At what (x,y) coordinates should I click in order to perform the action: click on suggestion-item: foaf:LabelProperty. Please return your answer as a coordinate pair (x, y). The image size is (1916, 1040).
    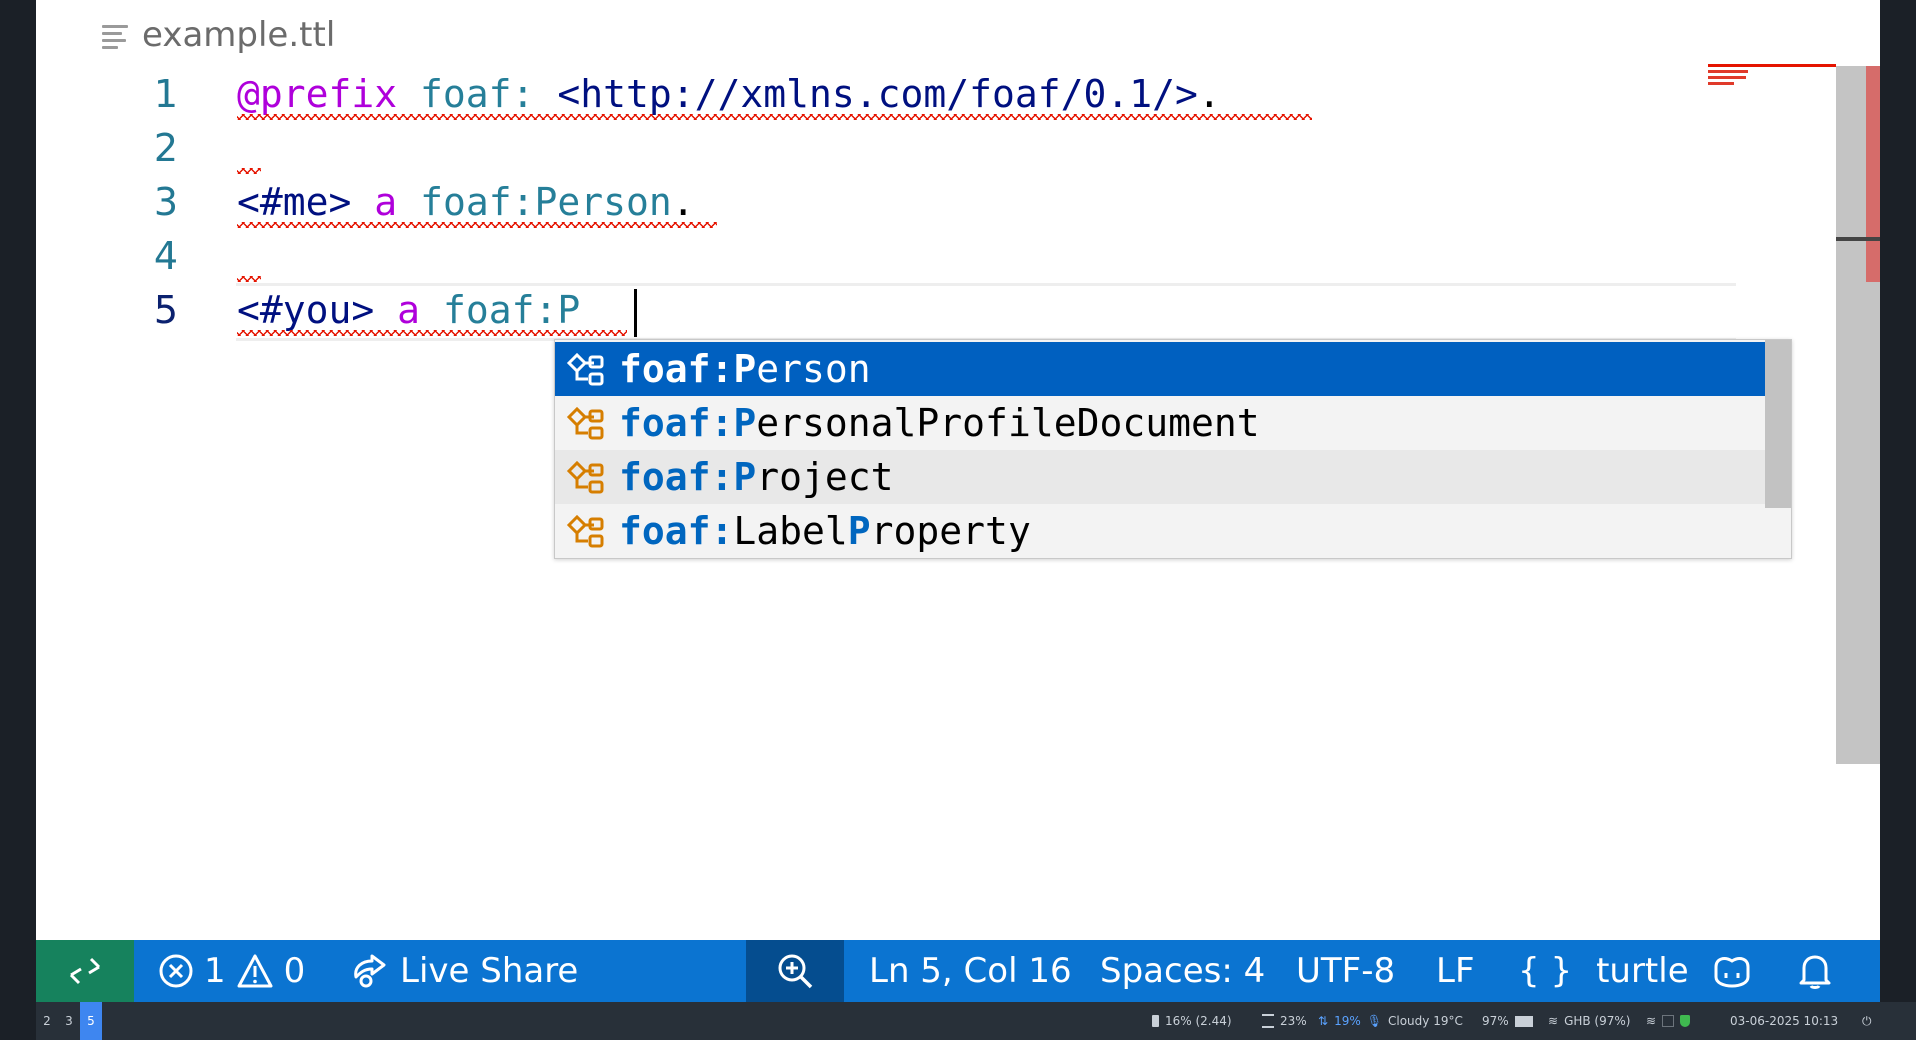
    Looking at the image, I should click on (1160, 531).